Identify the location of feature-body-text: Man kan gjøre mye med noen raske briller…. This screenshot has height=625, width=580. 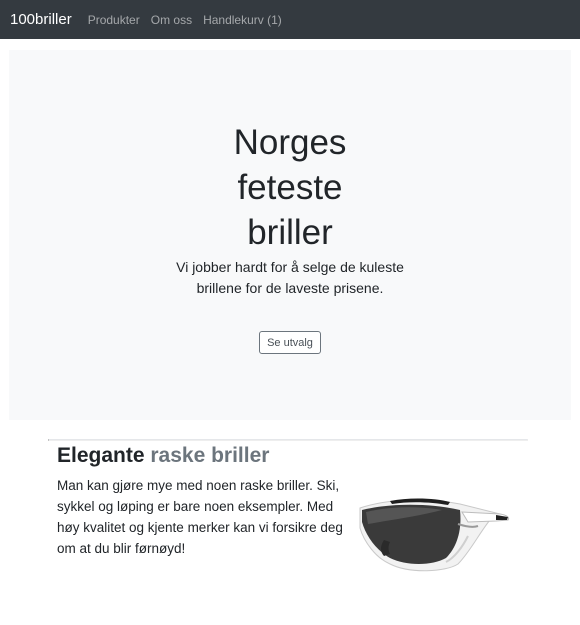
(200, 517).